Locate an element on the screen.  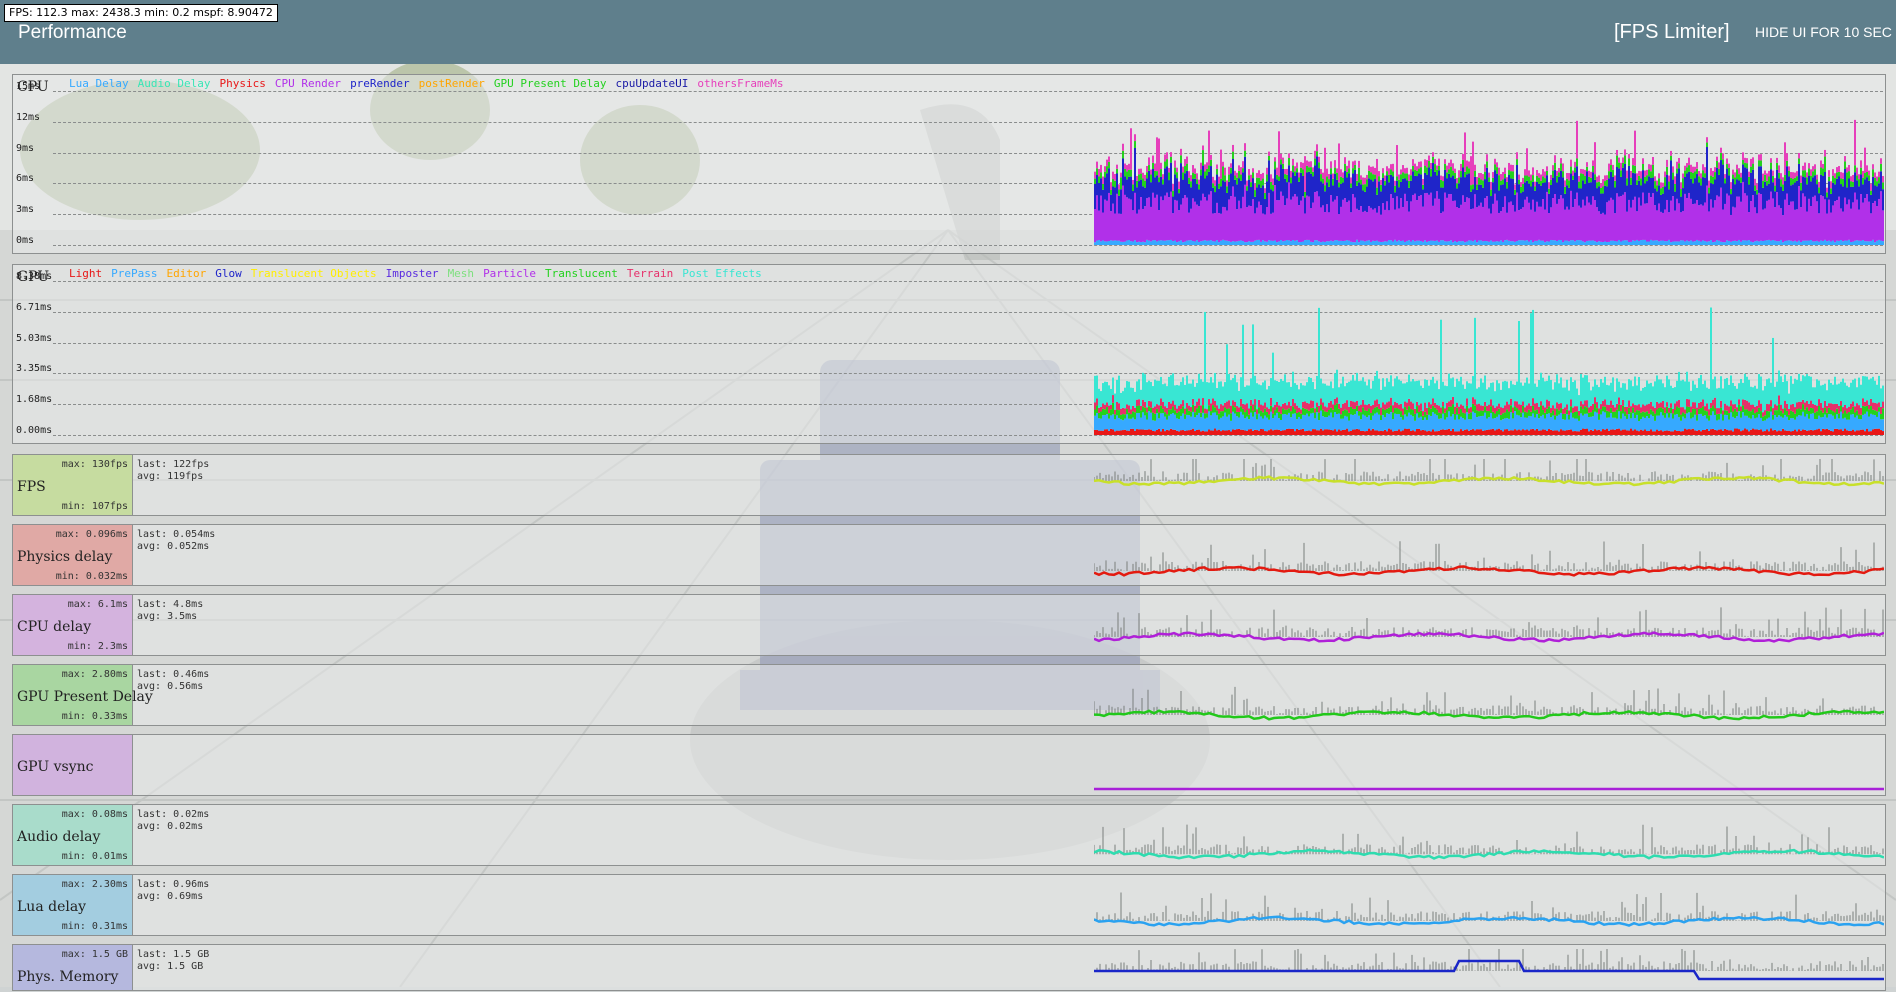
cpu-legend-item: othersFrameMs is located at coordinates (740, 83).